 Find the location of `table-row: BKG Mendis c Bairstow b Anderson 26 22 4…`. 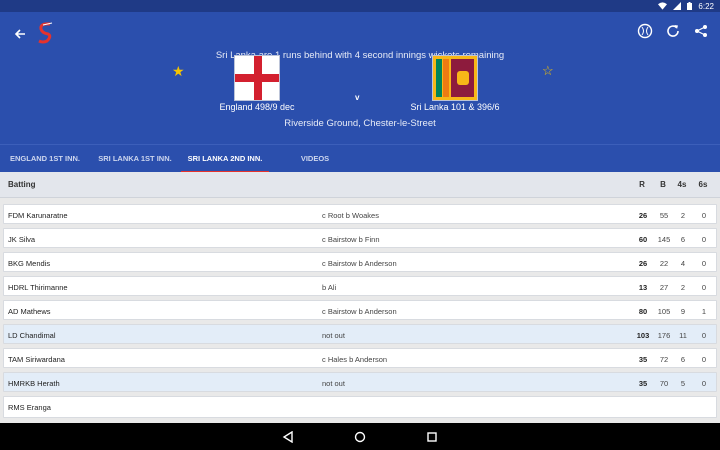

table-row: BKG Mendis c Bairstow b Anderson 26 22 4… is located at coordinates (360, 262).